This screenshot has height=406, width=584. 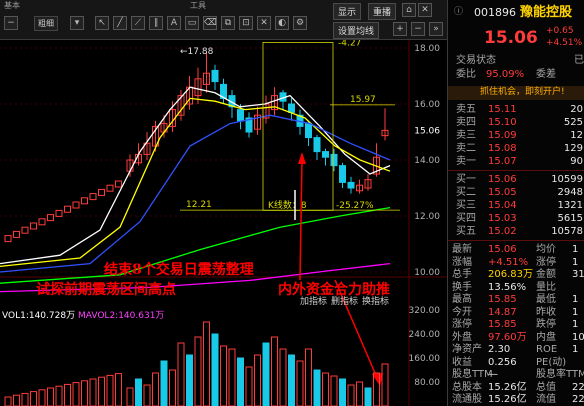 What do you see at coordinates (347, 11) in the screenshot?
I see `display-menu: 显示` at bounding box center [347, 11].